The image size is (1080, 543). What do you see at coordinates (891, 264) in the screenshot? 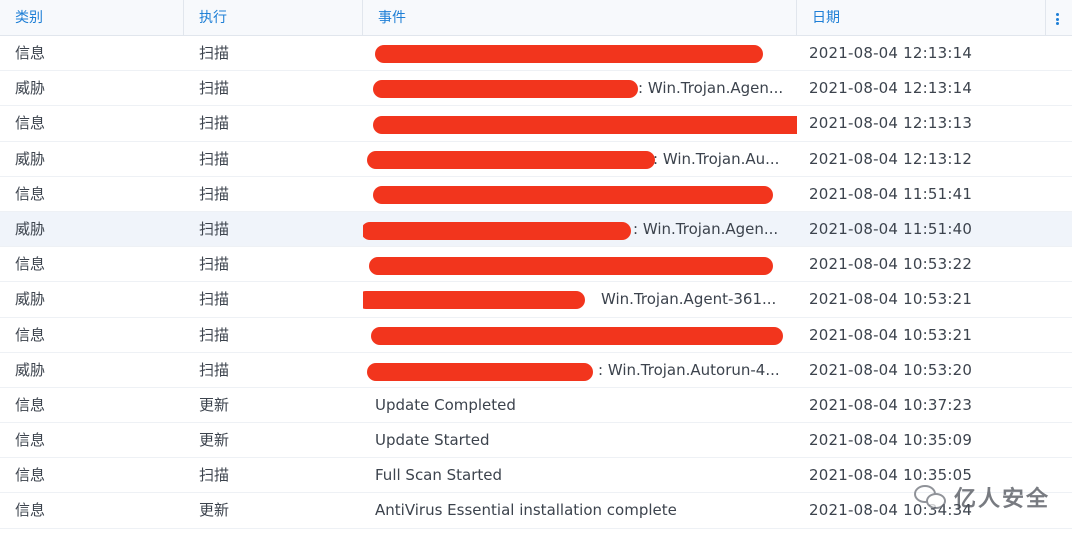
I see `date-cell: 2021-08-04 10:53:22` at bounding box center [891, 264].